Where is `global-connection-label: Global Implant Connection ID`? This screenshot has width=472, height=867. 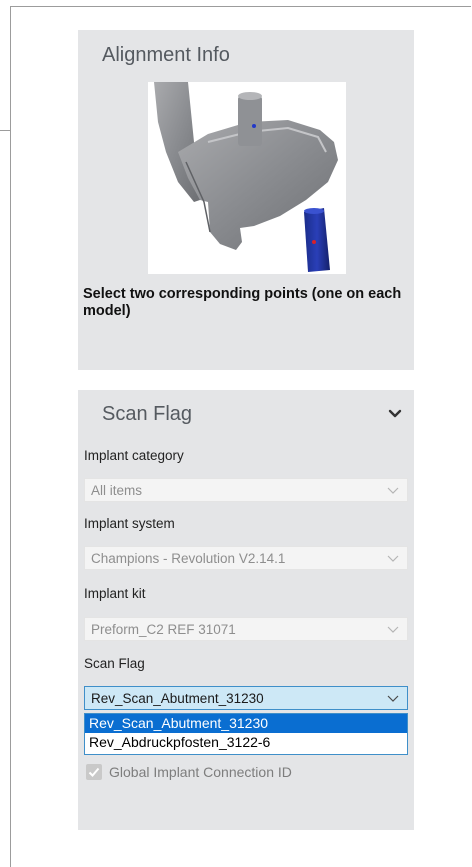 global-connection-label: Global Implant Connection ID is located at coordinates (200, 772).